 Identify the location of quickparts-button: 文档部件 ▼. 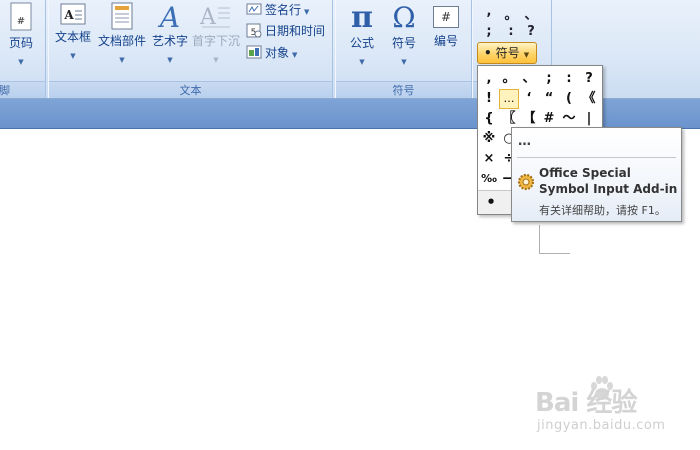
(122, 33).